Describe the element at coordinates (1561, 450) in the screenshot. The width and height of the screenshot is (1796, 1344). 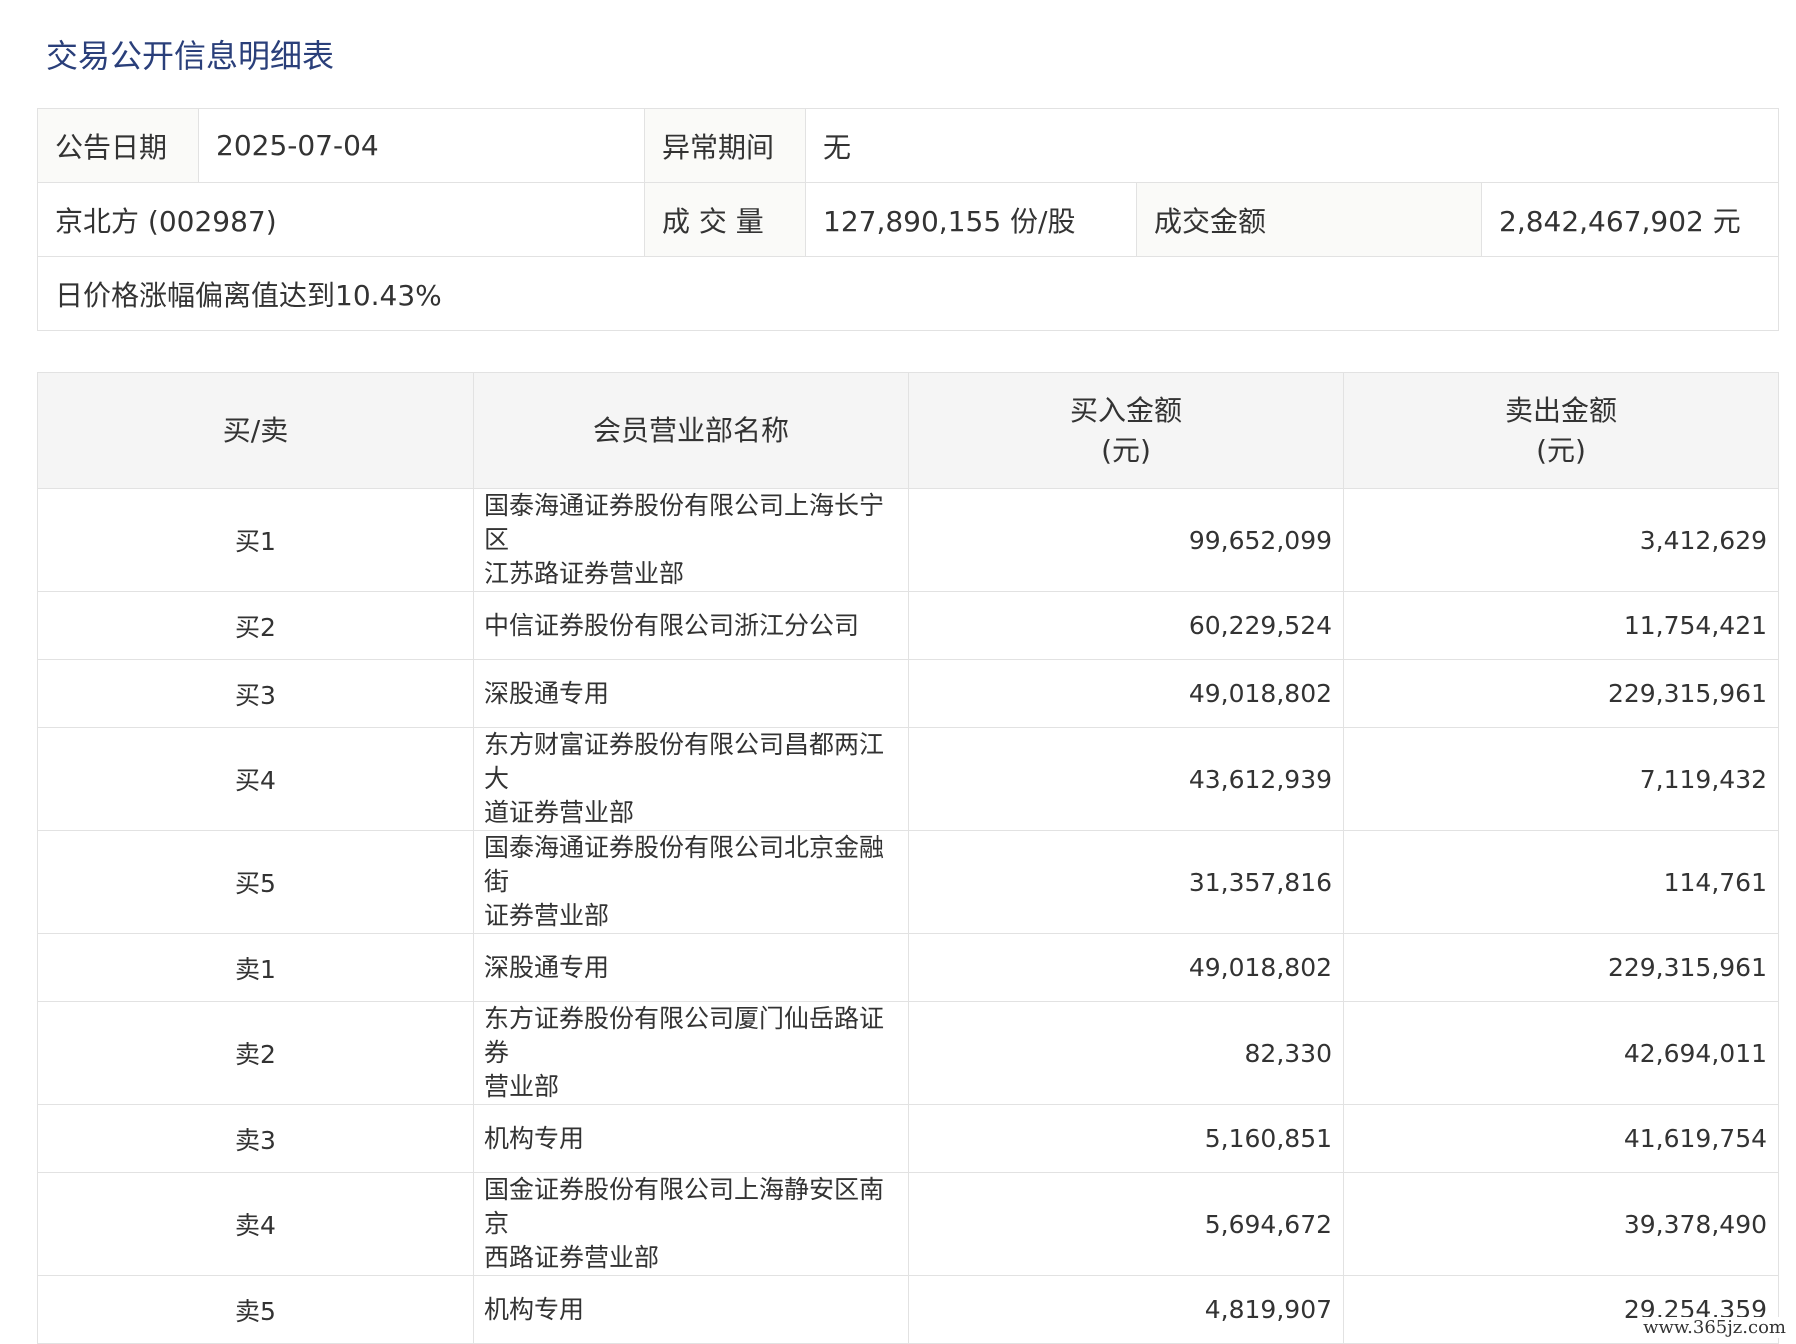
I see `header-sell-line2: (元)` at that location.